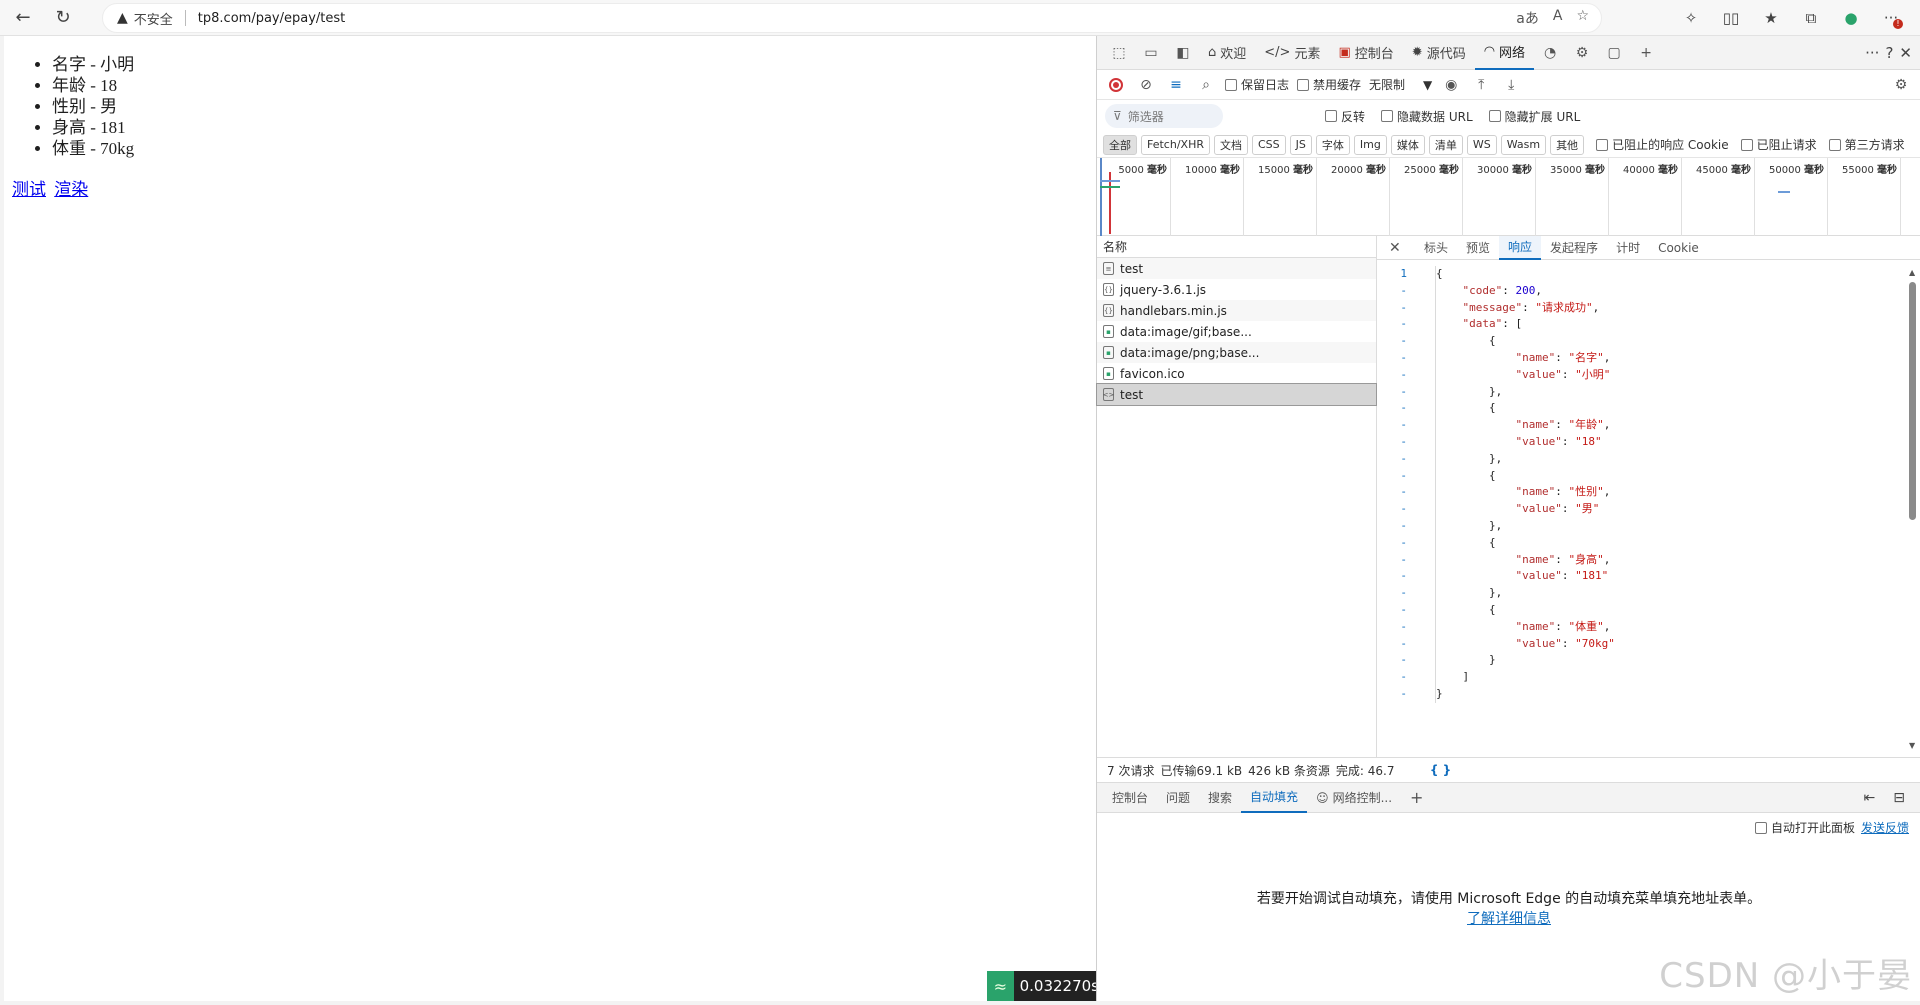 The image size is (1920, 1005). What do you see at coordinates (1550, 53) in the screenshot?
I see `performance-icon: ◔` at bounding box center [1550, 53].